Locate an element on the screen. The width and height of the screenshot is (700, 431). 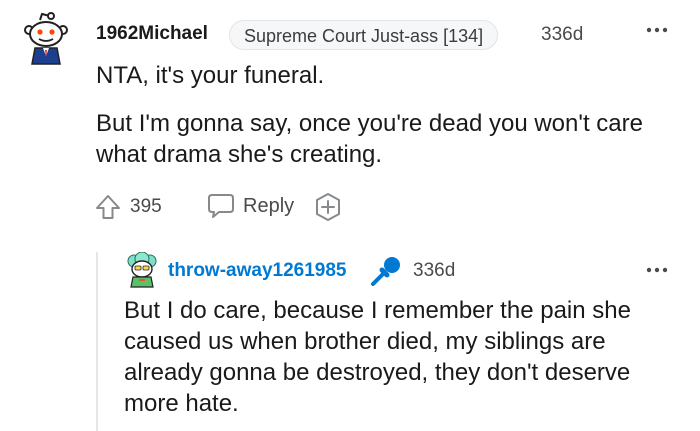
comment-bubble-icon is located at coordinates (221, 206).